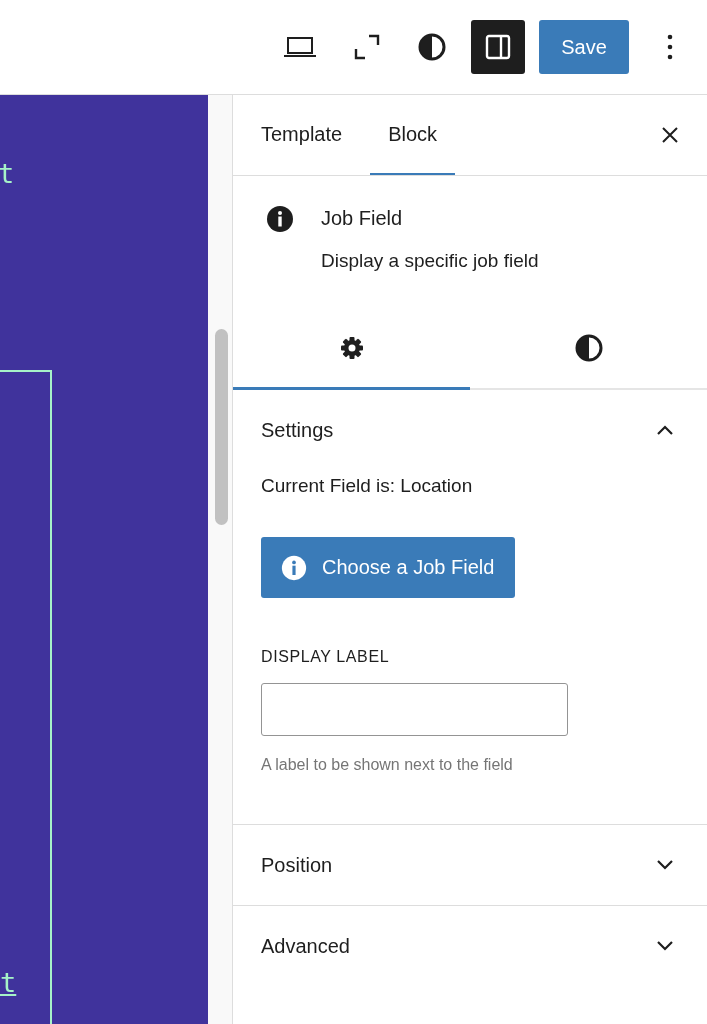 The image size is (707, 1024). Describe the element at coordinates (430, 261) in the screenshot. I see `block-description: Display a specific job field` at that location.